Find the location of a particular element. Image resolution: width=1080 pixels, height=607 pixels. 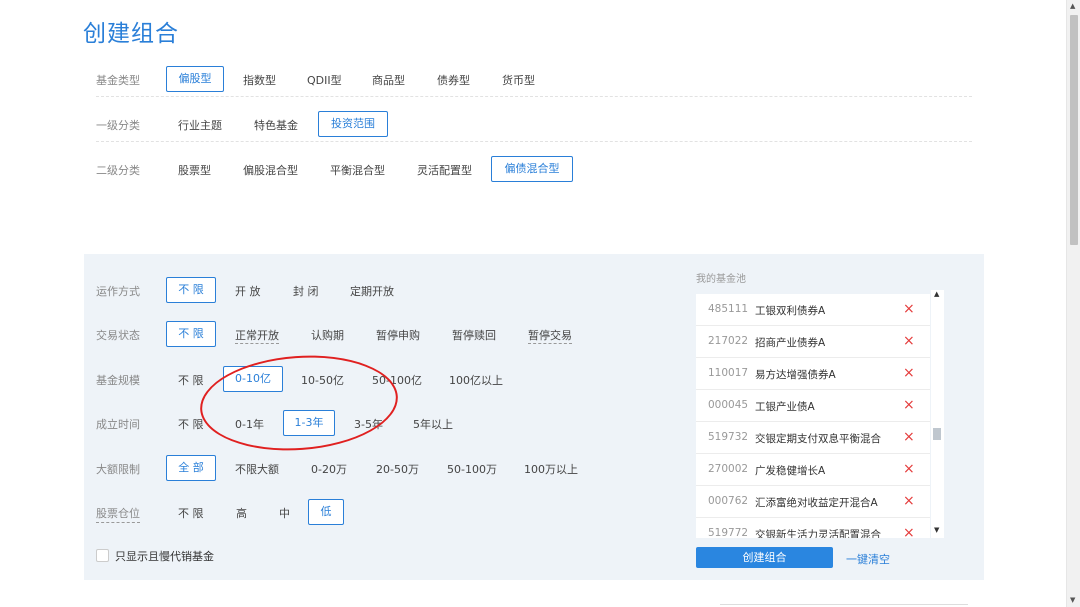

list-item: 270002 广发稳健增长A × is located at coordinates (813, 470).